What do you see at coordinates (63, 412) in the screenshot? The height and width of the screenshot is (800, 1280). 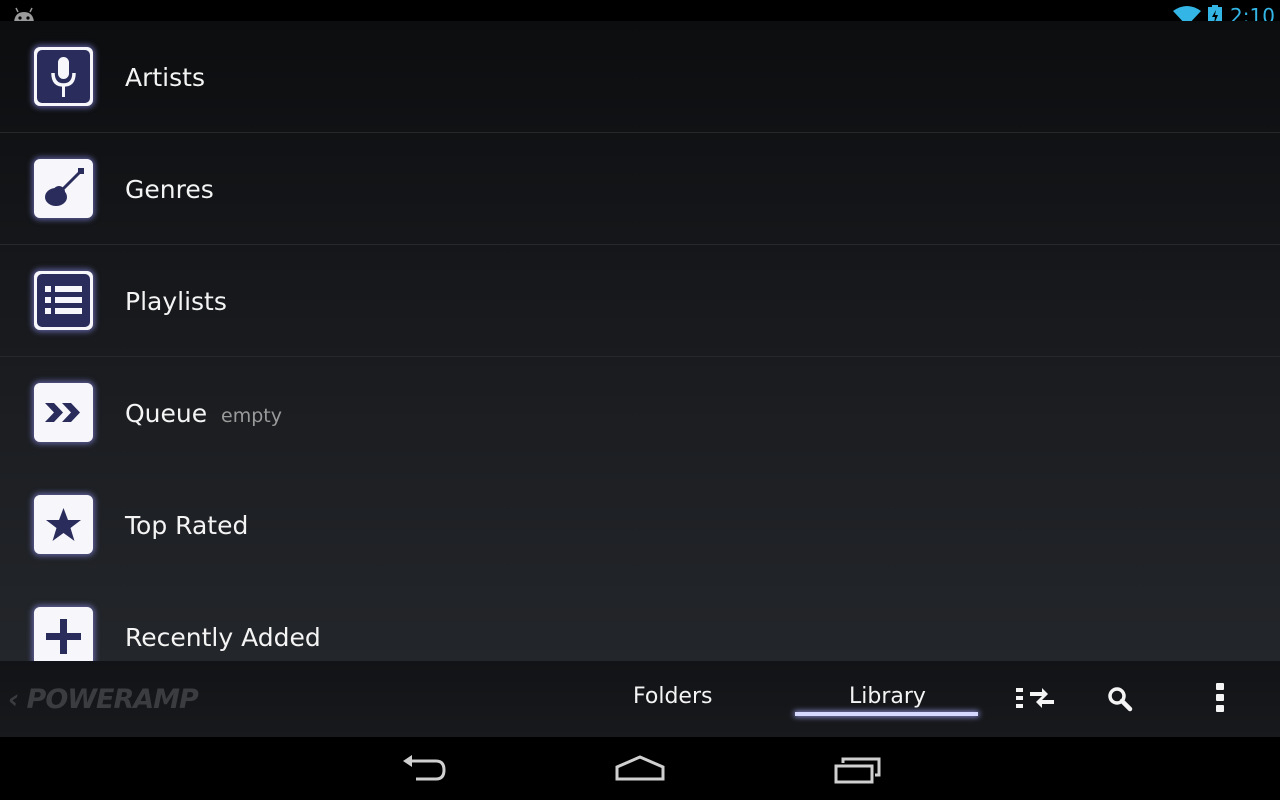 I see `double-arrow-icon` at bounding box center [63, 412].